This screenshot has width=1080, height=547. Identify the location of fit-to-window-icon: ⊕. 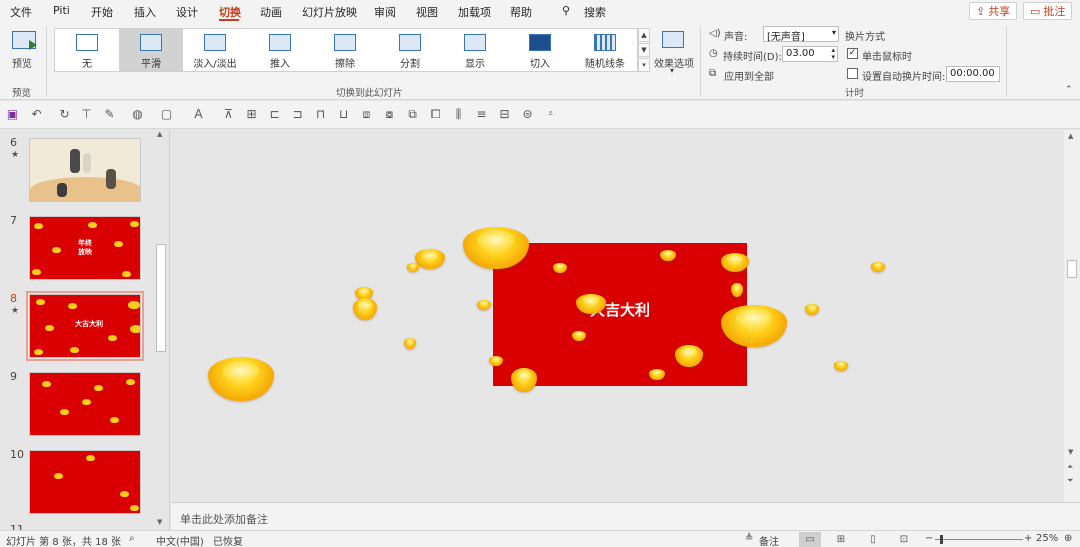
(1068, 538).